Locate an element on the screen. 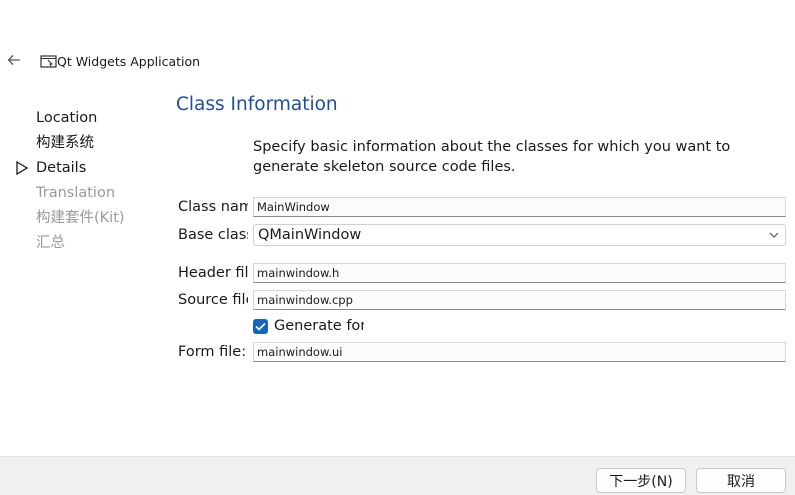 This screenshot has width=795, height=495. generate-form-checkbox-row: Generate form is located at coordinates (308, 326).